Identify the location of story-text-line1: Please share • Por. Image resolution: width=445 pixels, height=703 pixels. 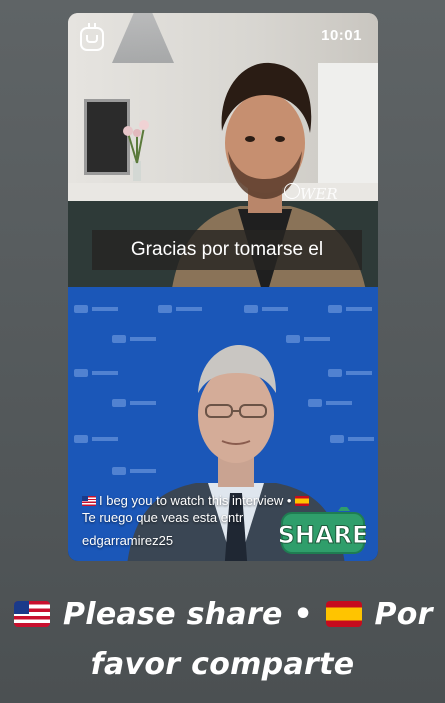
(222, 615).